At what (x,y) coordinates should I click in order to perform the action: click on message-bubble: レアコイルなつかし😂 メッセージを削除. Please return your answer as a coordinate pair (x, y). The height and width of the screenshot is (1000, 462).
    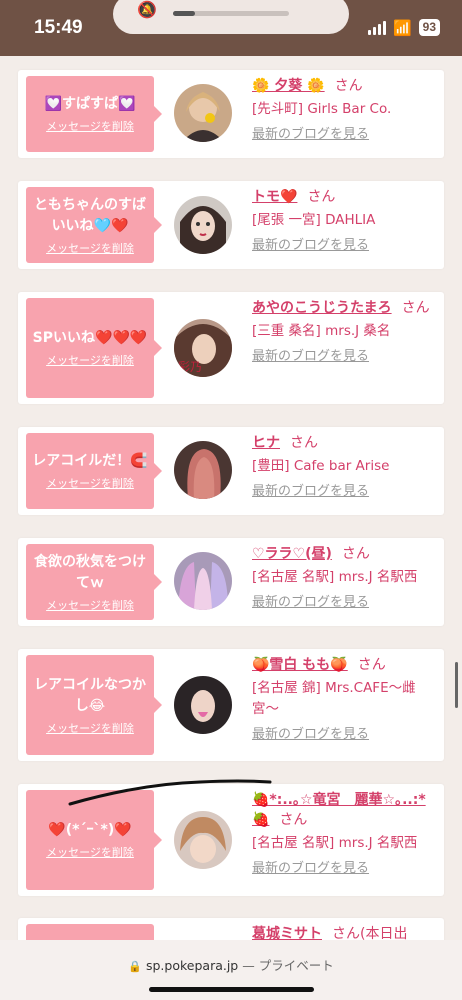
    Looking at the image, I should click on (94, 705).